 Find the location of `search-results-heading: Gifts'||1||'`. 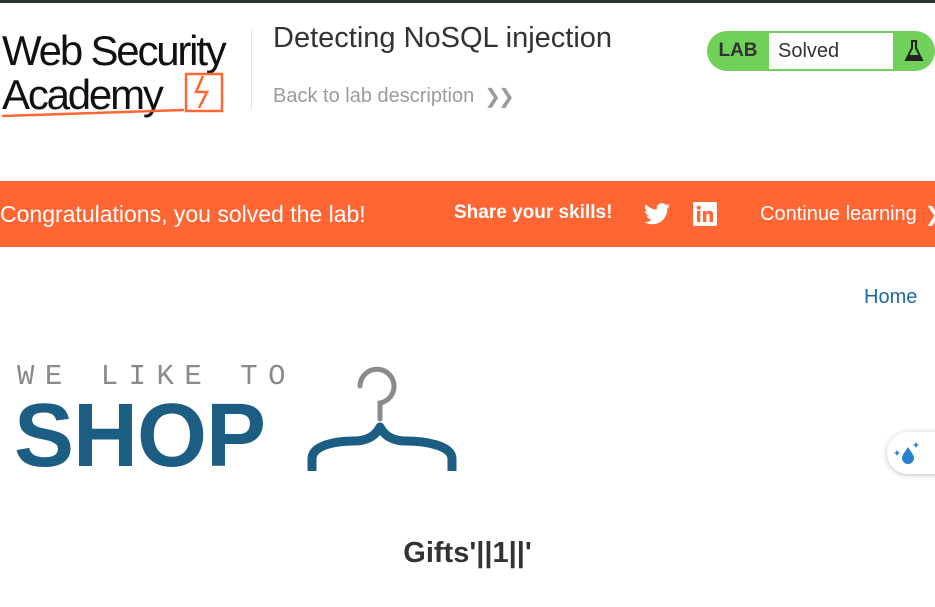

search-results-heading: Gifts'||1||' is located at coordinates (467, 553).